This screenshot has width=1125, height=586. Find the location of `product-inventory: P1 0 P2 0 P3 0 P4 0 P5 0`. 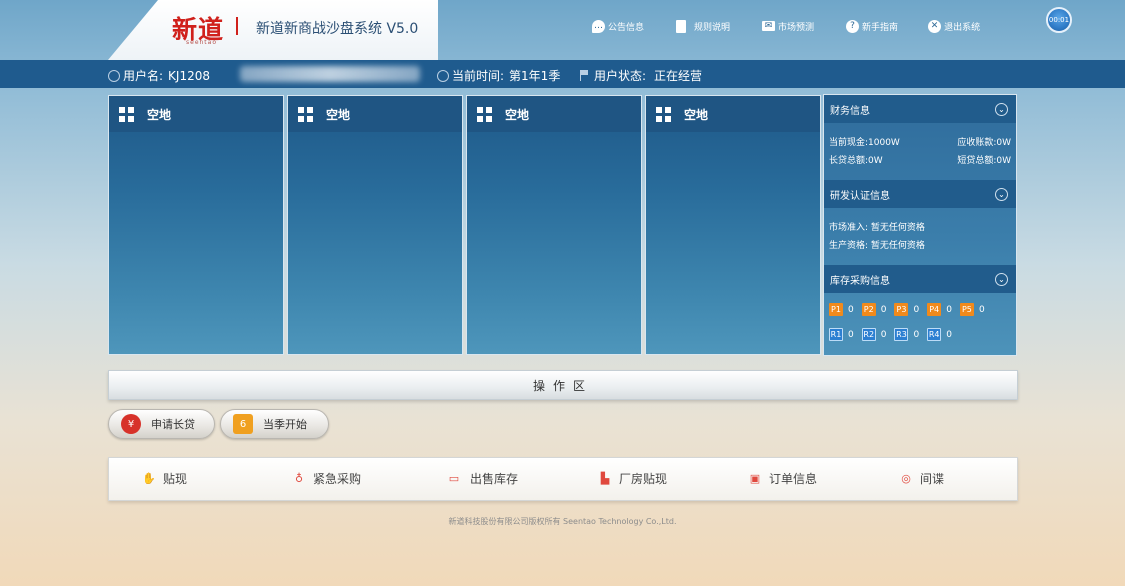

product-inventory: P1 0 P2 0 P3 0 P4 0 P5 0 is located at coordinates (920, 309).